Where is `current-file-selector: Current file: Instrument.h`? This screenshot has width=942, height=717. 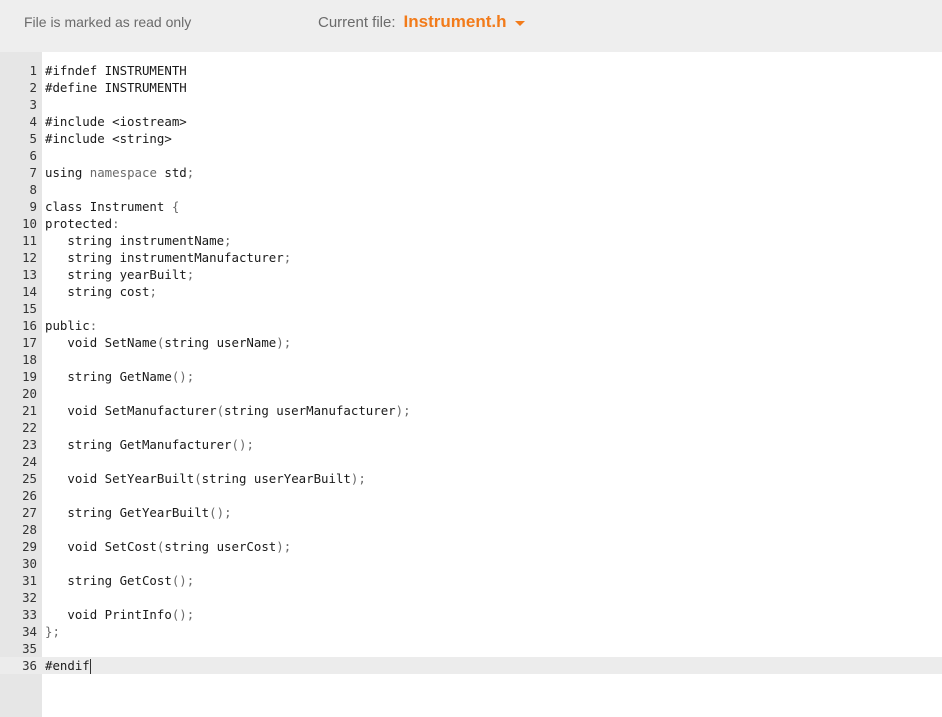 current-file-selector: Current file: Instrument.h is located at coordinates (422, 22).